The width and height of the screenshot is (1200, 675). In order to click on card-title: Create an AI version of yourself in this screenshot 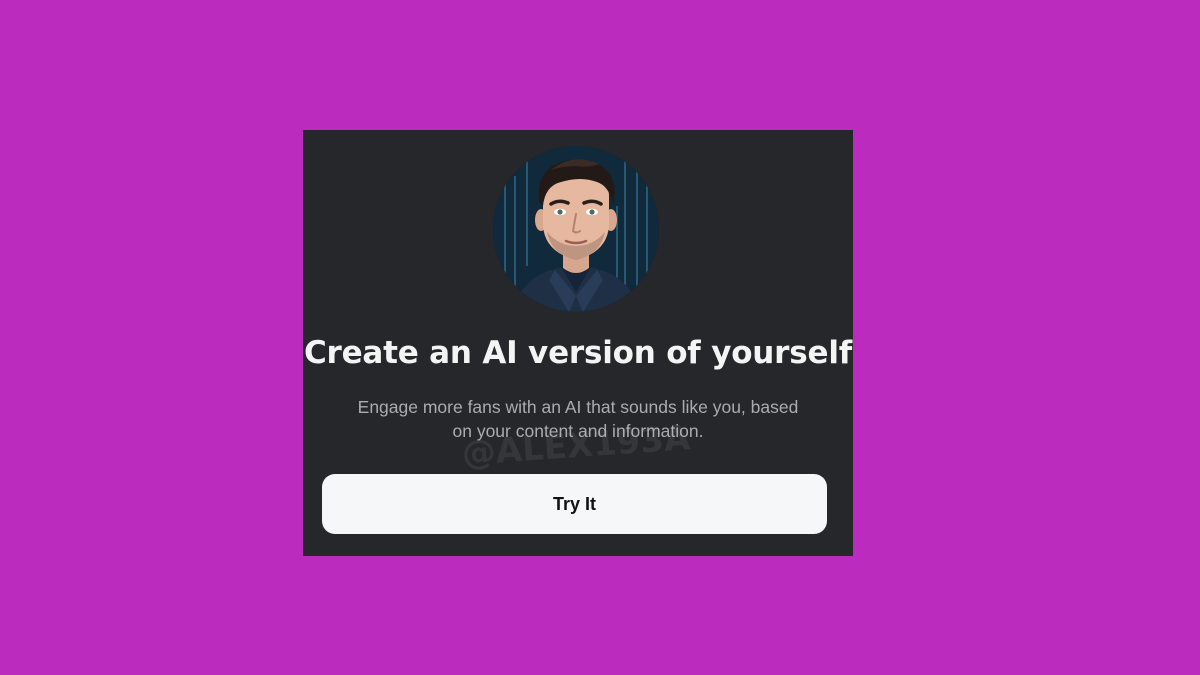, I will do `click(578, 353)`.